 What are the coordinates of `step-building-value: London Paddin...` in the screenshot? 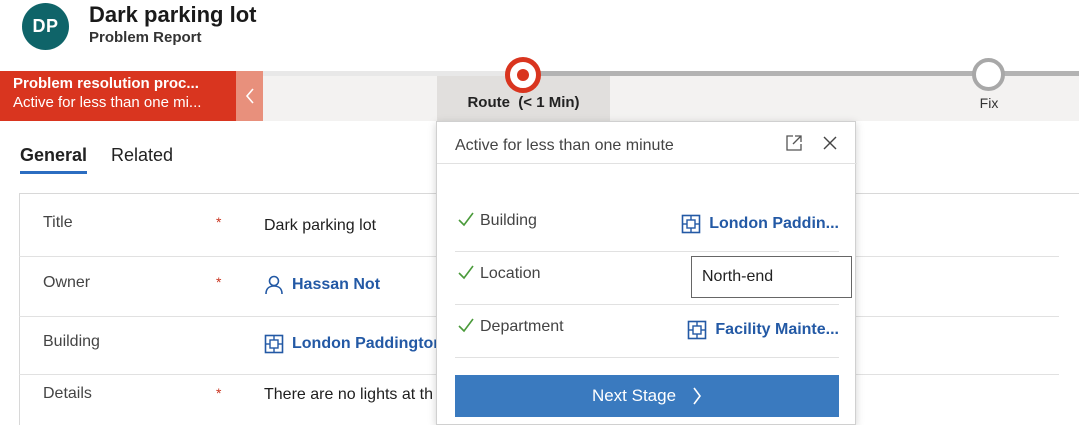 It's located at (774, 224).